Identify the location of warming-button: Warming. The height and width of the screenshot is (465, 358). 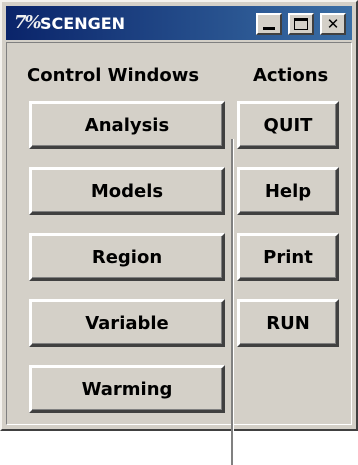
(127, 389).